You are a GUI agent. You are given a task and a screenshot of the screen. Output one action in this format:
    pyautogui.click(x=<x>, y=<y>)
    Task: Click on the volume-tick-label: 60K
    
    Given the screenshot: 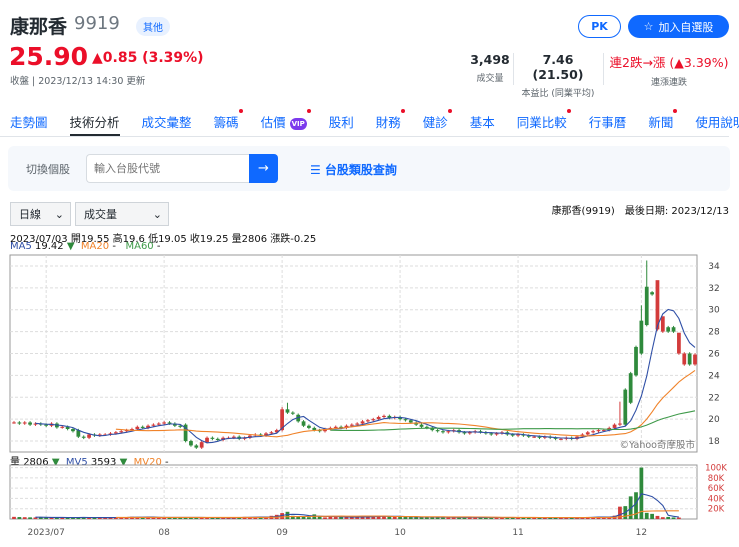 What is the action you would take?
    pyautogui.click(x=716, y=489)
    